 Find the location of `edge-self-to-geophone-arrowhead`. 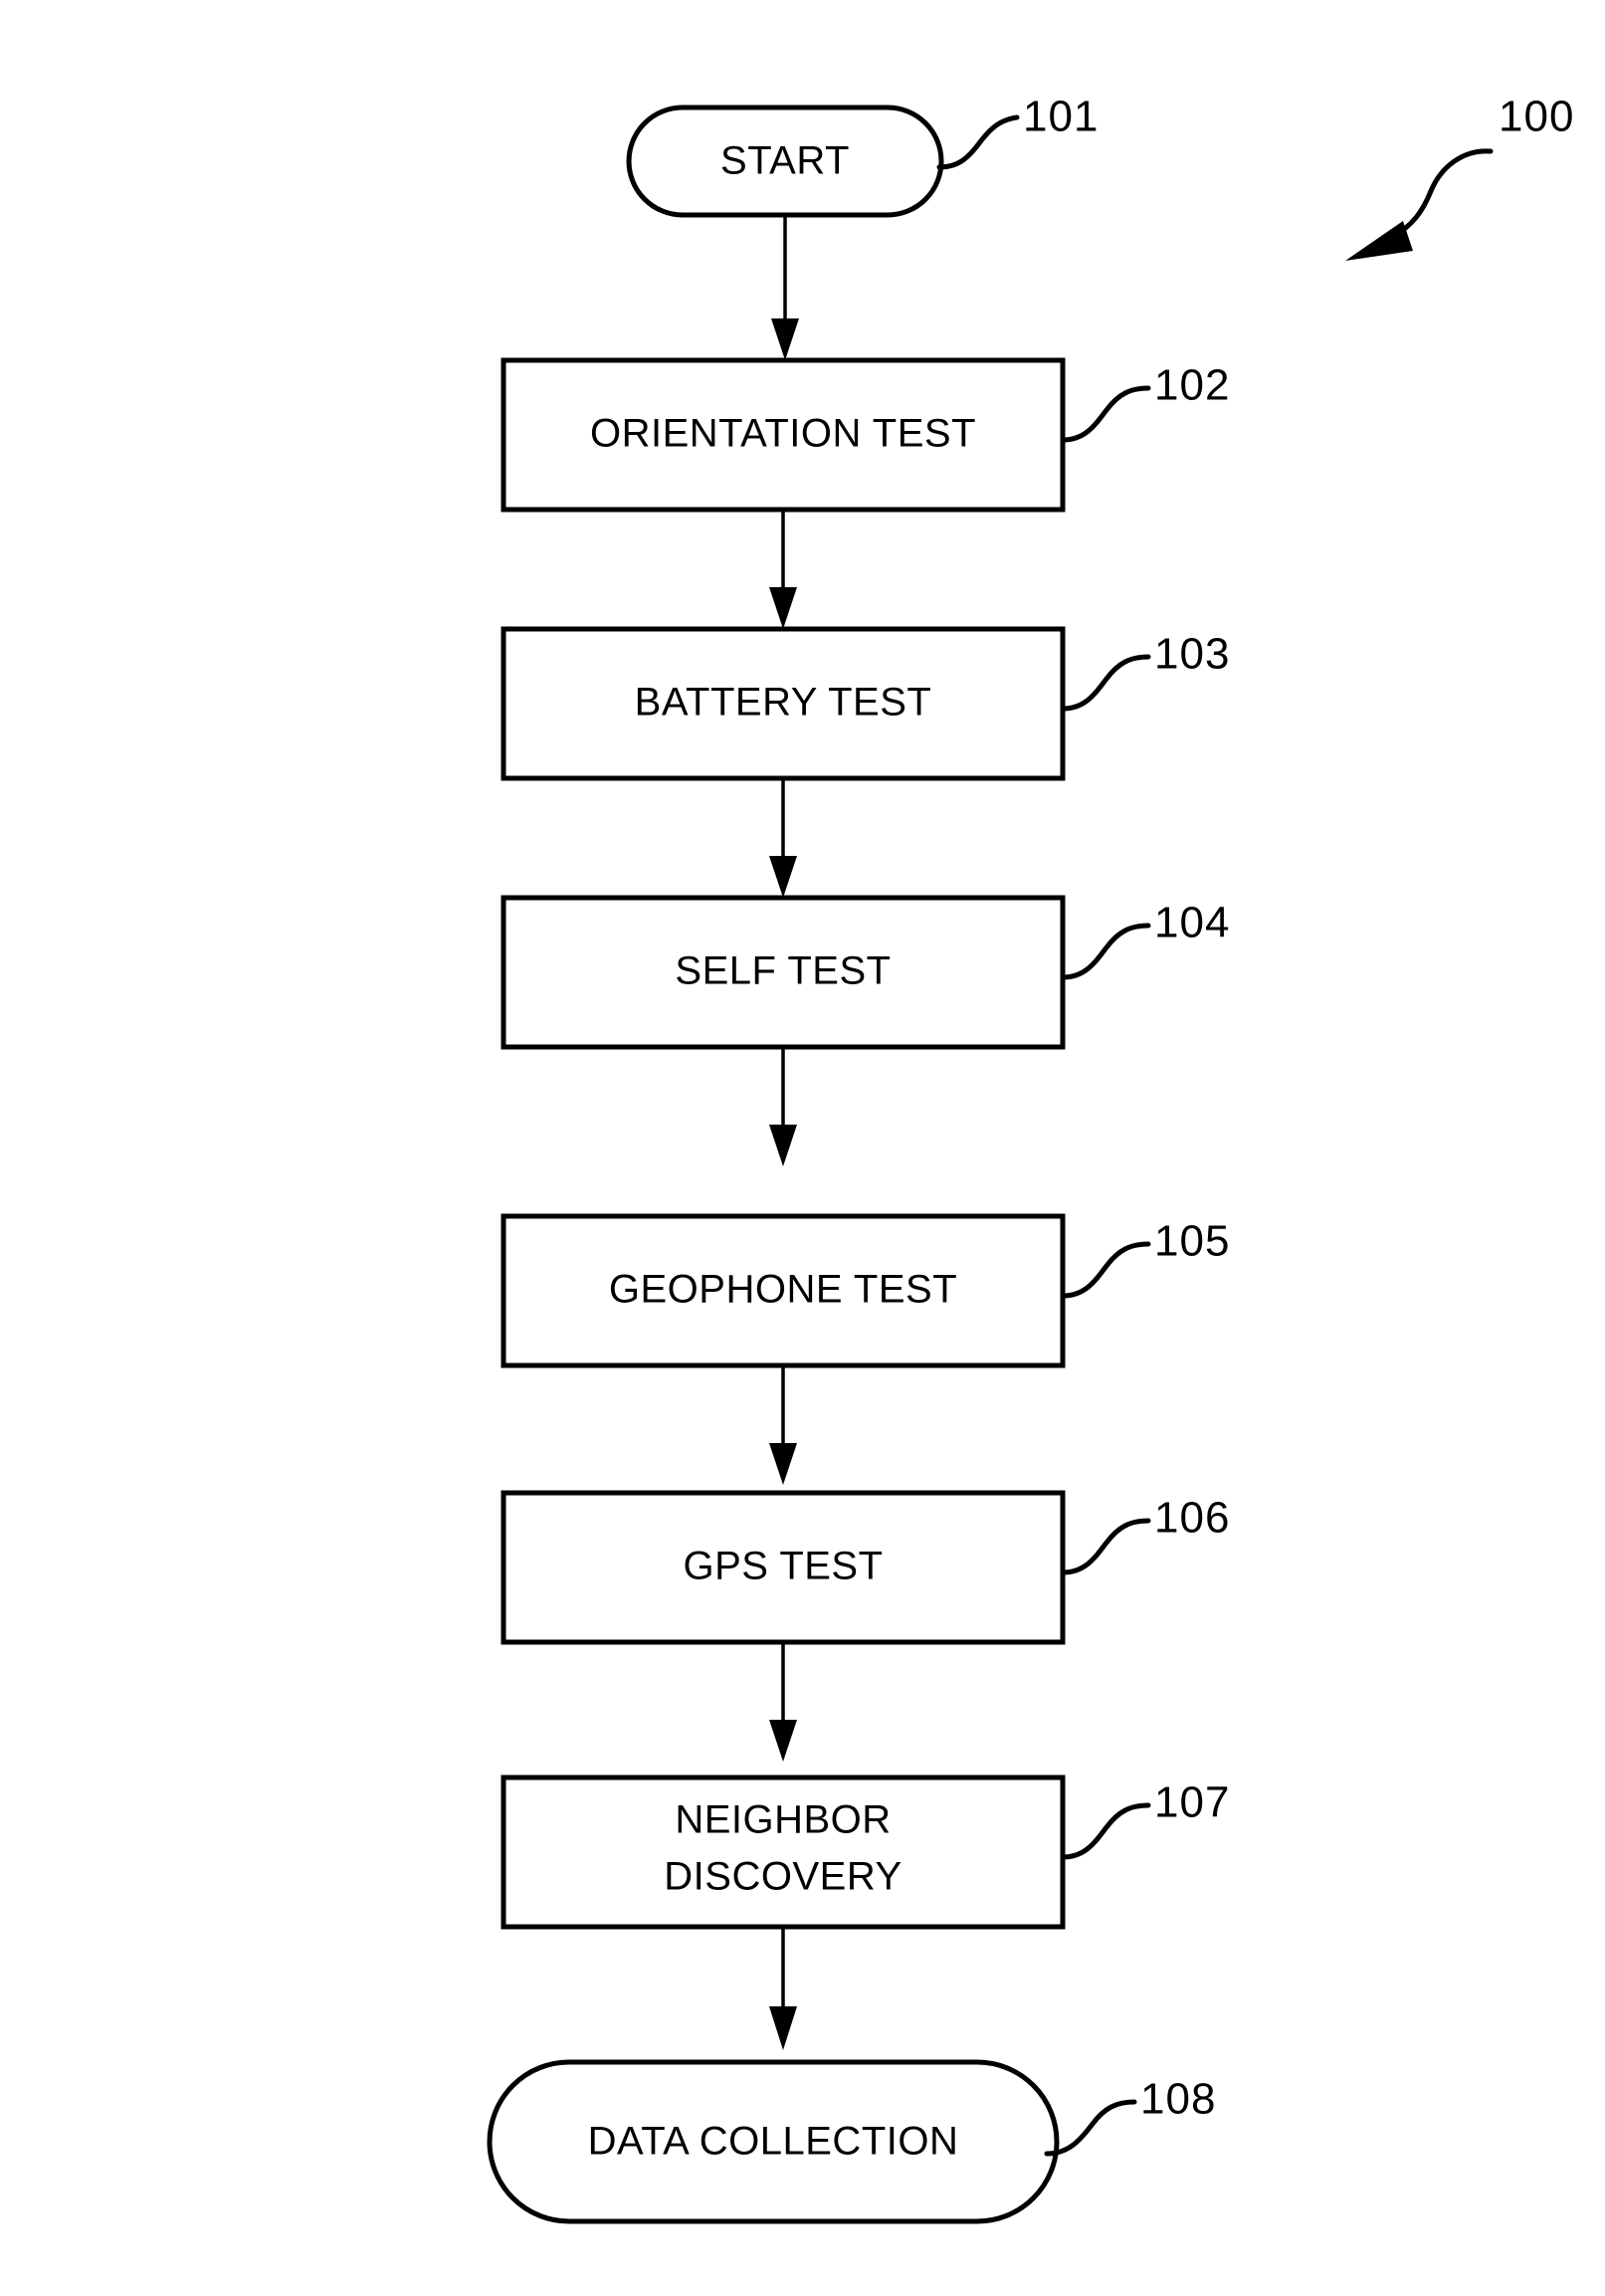

edge-self-to-geophone-arrowhead is located at coordinates (783, 1145).